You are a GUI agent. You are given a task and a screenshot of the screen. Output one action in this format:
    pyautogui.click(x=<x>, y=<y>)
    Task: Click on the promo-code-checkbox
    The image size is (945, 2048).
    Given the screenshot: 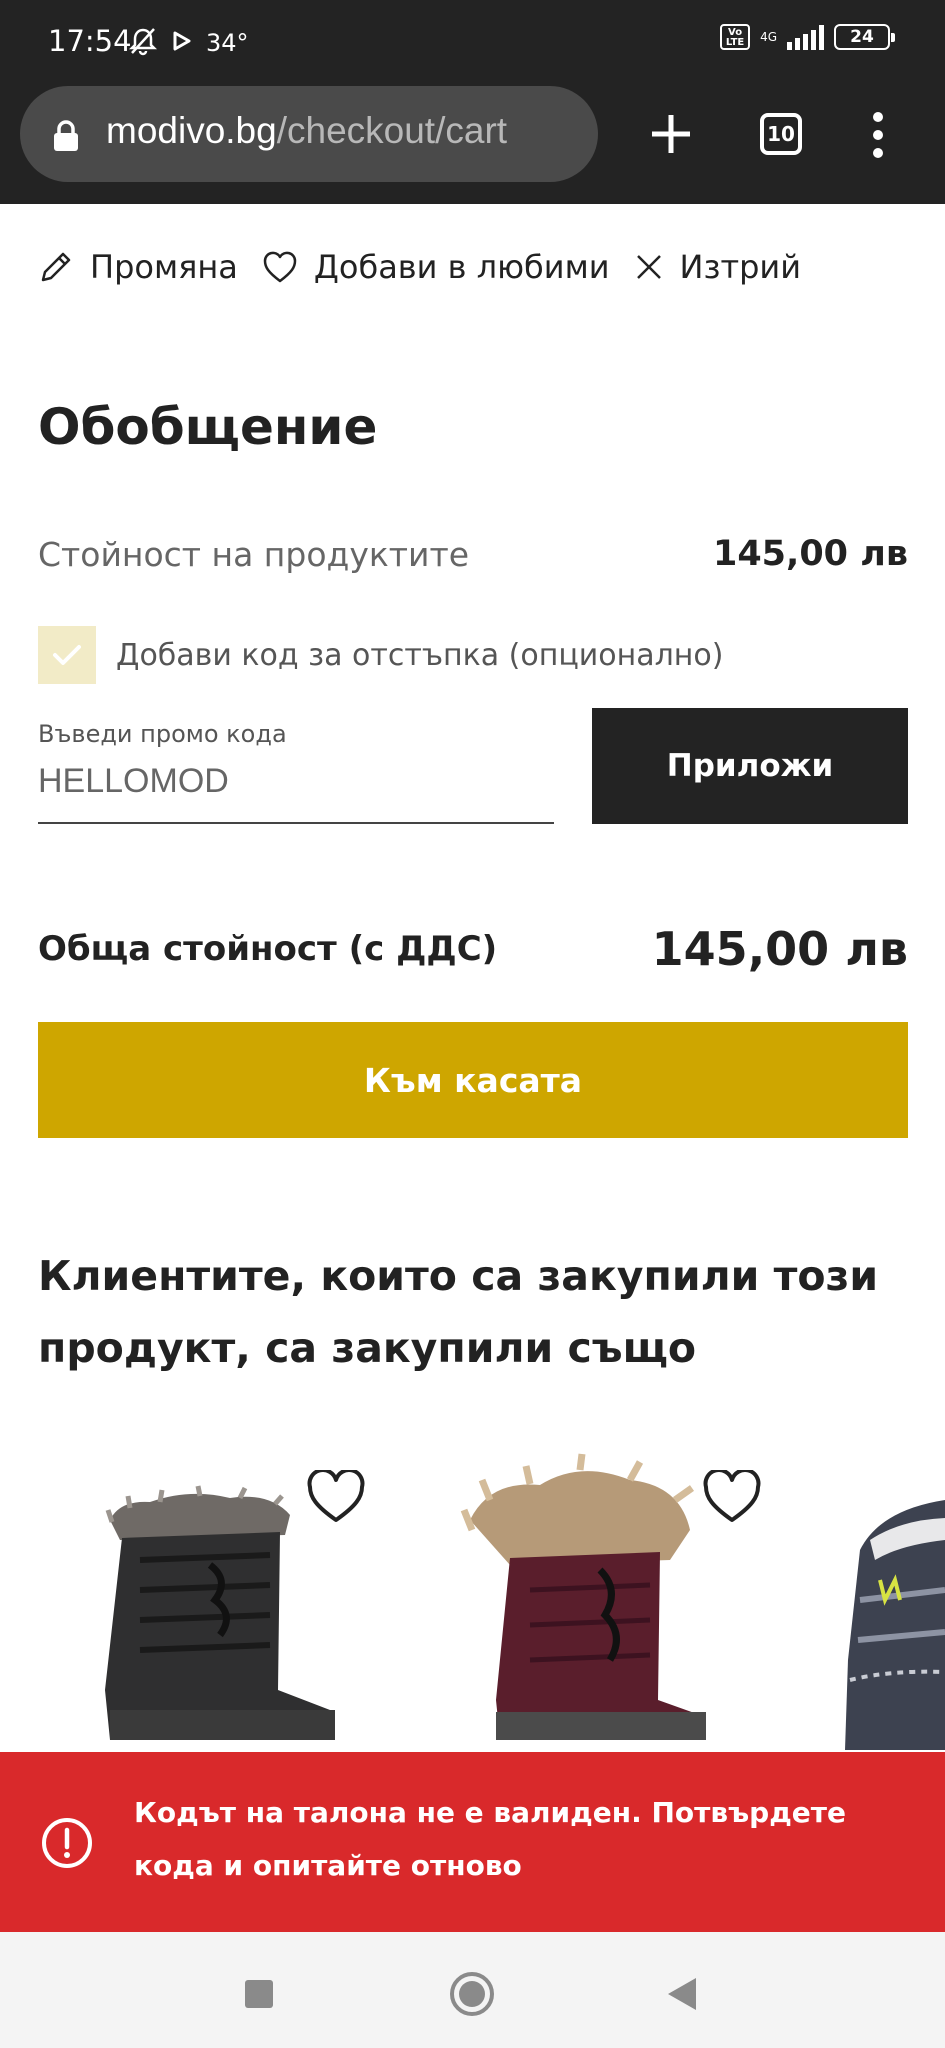 What is the action you would take?
    pyautogui.click(x=67, y=655)
    